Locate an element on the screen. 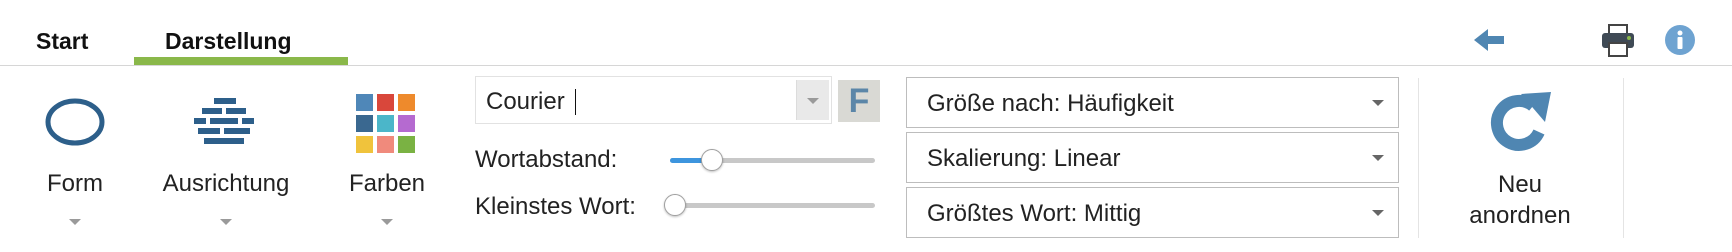 The width and height of the screenshot is (1732, 252). ribbon-divider is located at coordinates (866, 65).